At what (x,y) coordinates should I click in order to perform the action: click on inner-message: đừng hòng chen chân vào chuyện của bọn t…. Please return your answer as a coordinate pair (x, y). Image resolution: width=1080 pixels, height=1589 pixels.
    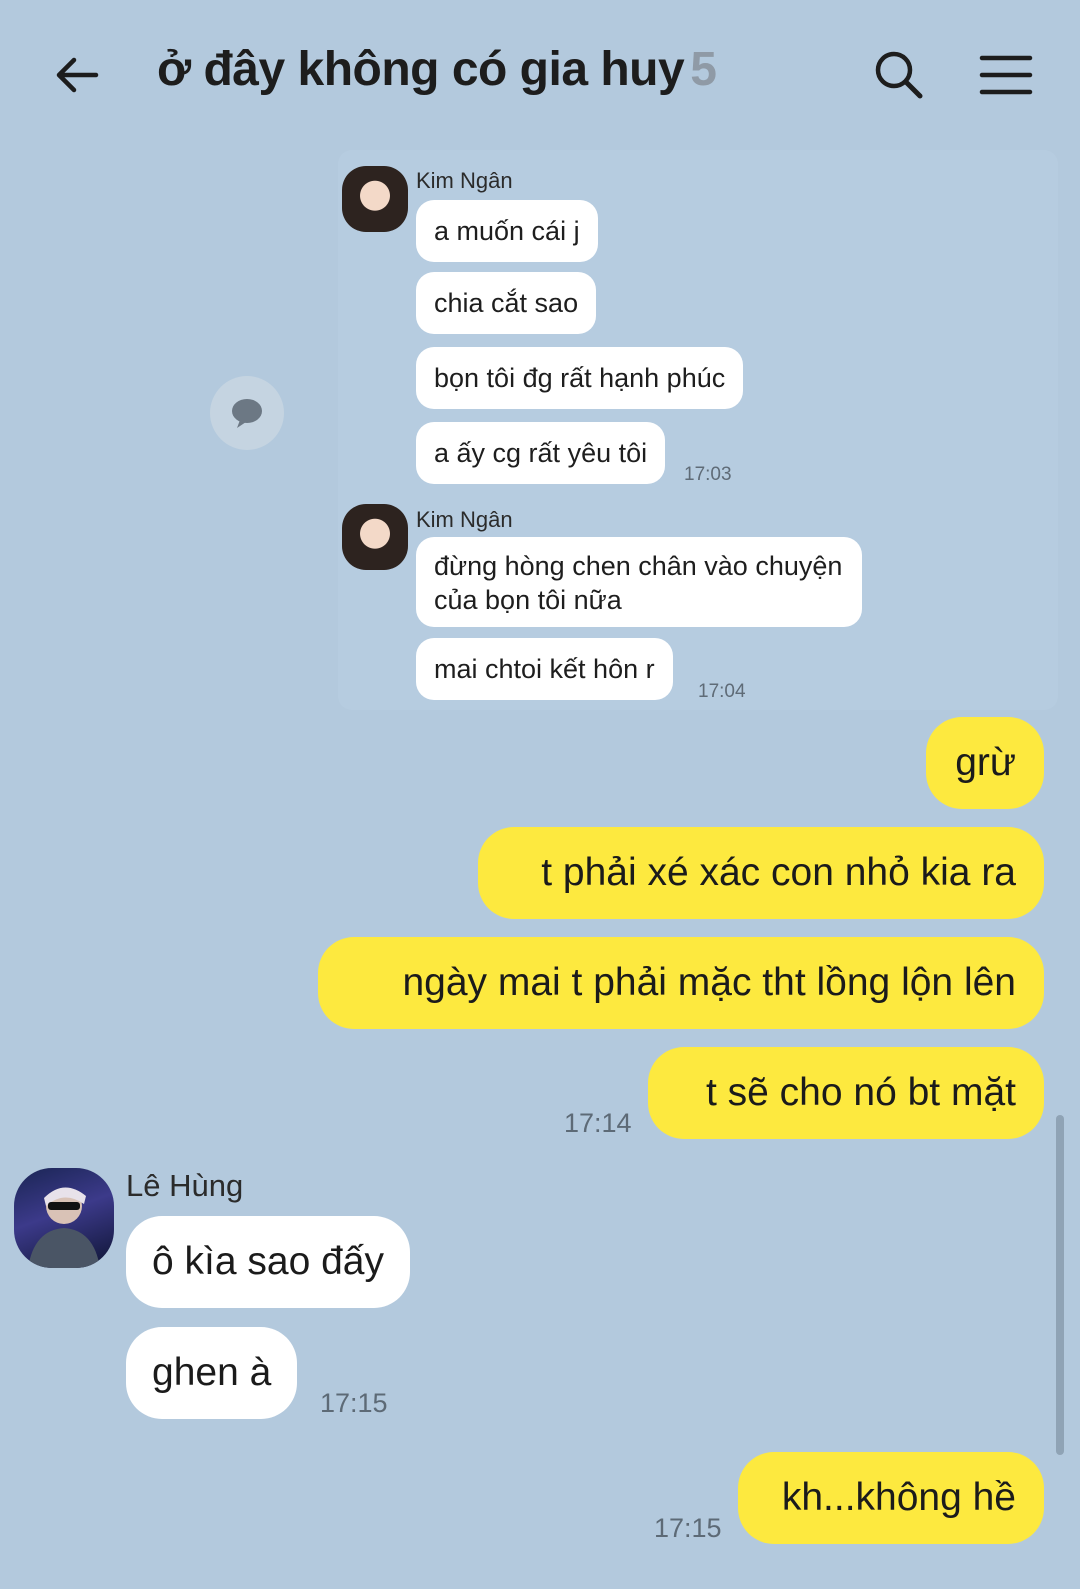
    Looking at the image, I should click on (639, 582).